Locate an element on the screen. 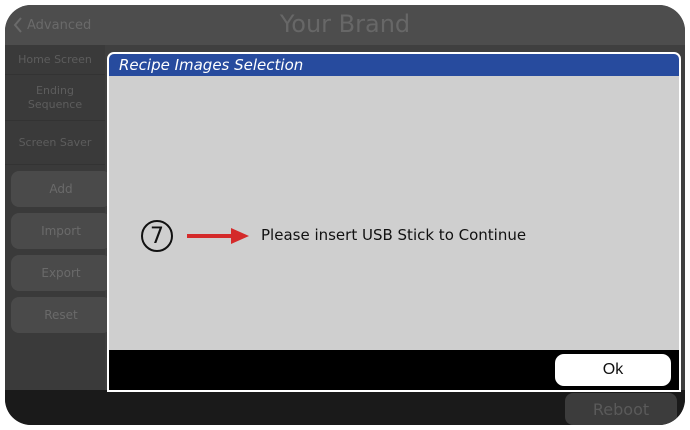  page-title: Your Brand is located at coordinates (345, 24).